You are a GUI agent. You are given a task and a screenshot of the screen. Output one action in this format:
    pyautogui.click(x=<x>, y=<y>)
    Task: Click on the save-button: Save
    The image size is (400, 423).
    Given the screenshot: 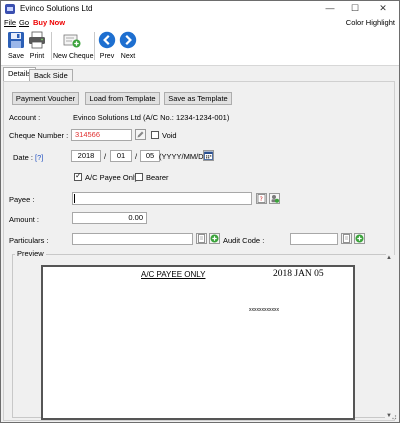 What is the action you would take?
    pyautogui.click(x=16, y=45)
    